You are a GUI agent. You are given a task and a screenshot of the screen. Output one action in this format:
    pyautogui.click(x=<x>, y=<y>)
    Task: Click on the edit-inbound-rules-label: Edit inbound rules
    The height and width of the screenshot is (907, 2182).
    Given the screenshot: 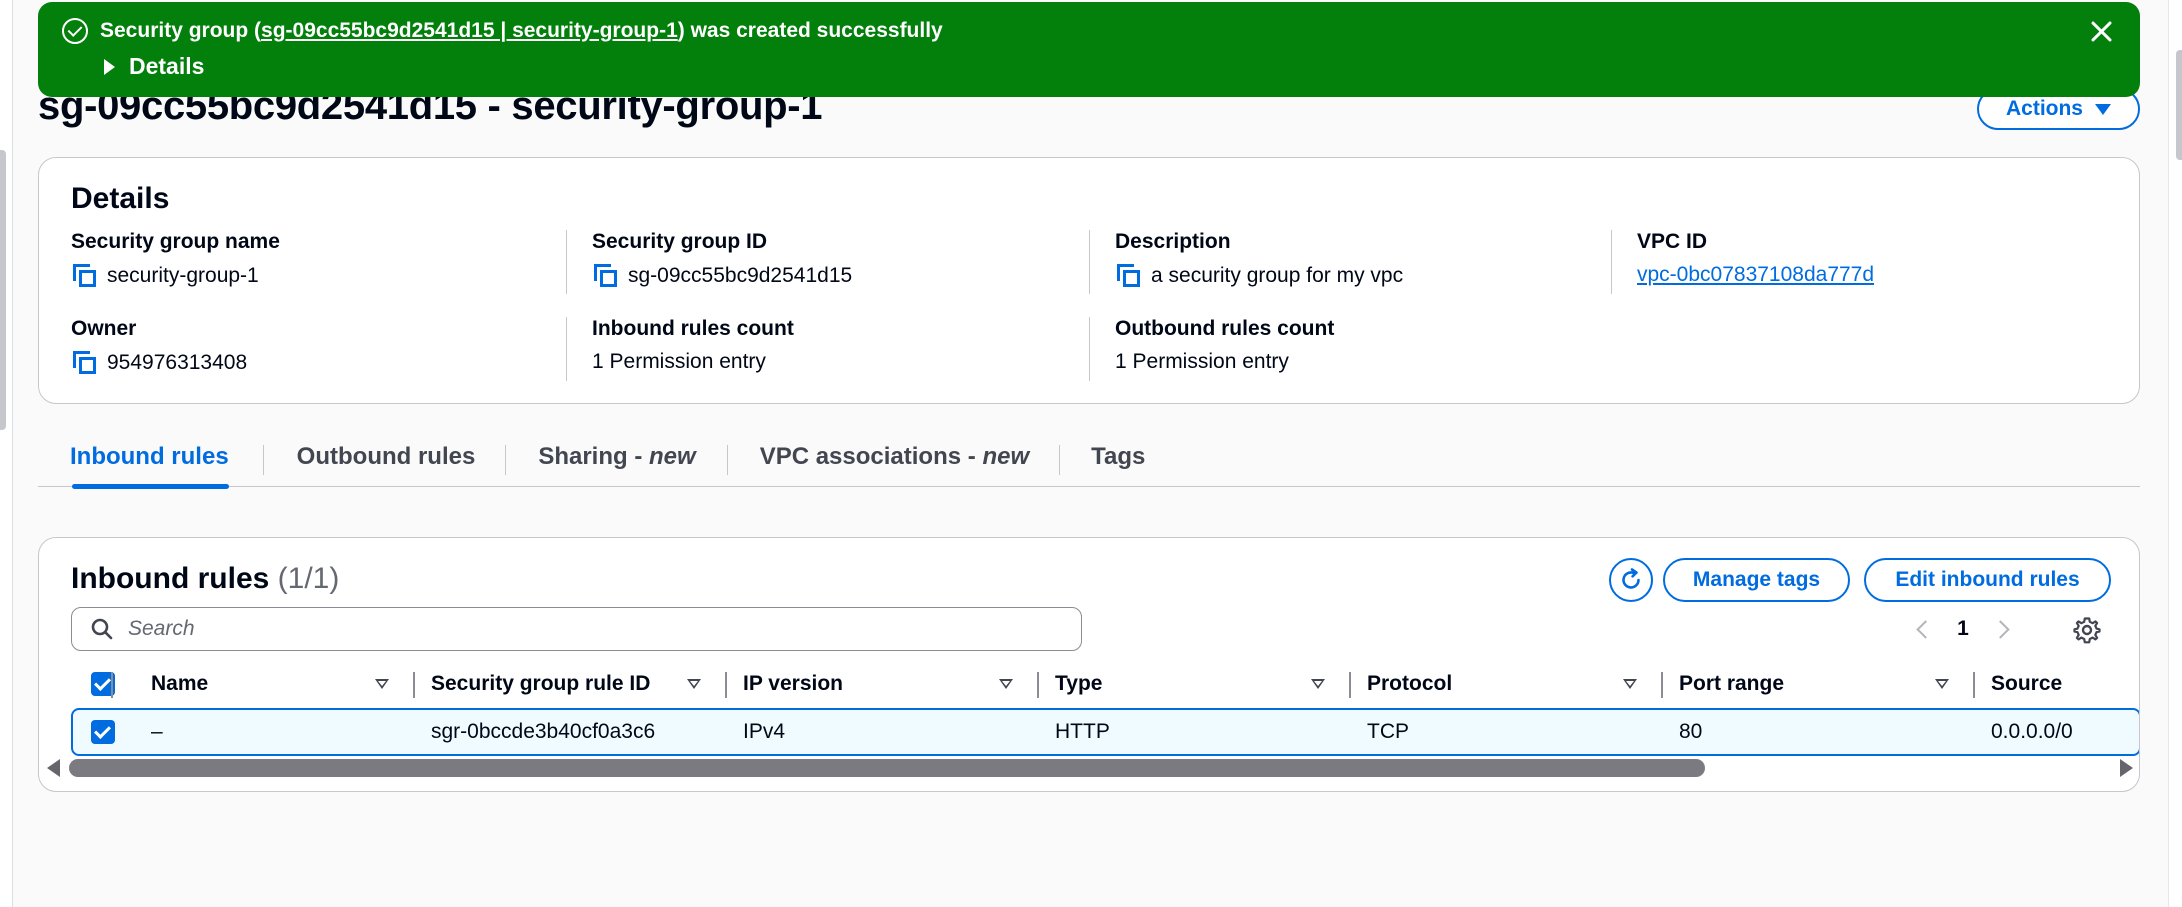 What is the action you would take?
    pyautogui.click(x=1987, y=579)
    